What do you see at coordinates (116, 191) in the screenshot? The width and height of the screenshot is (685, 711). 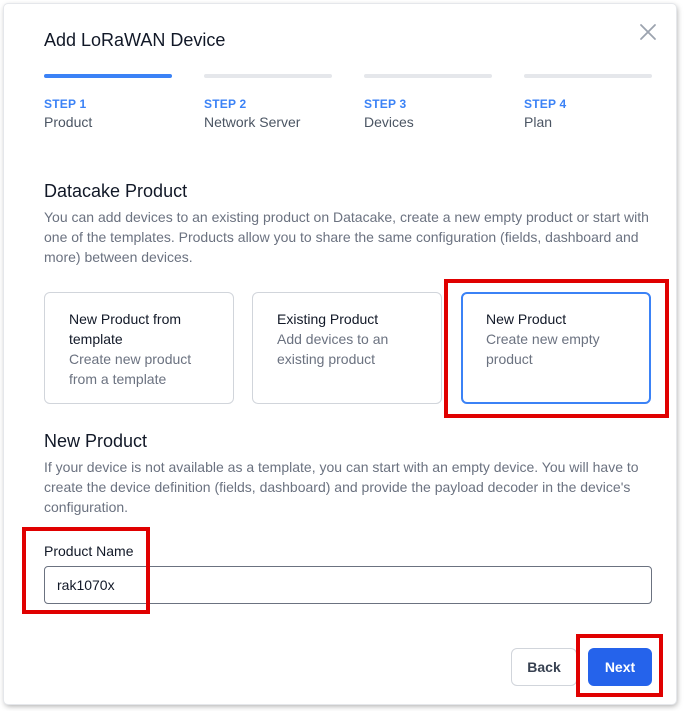 I see `product-section-title: Datacake Product` at bounding box center [116, 191].